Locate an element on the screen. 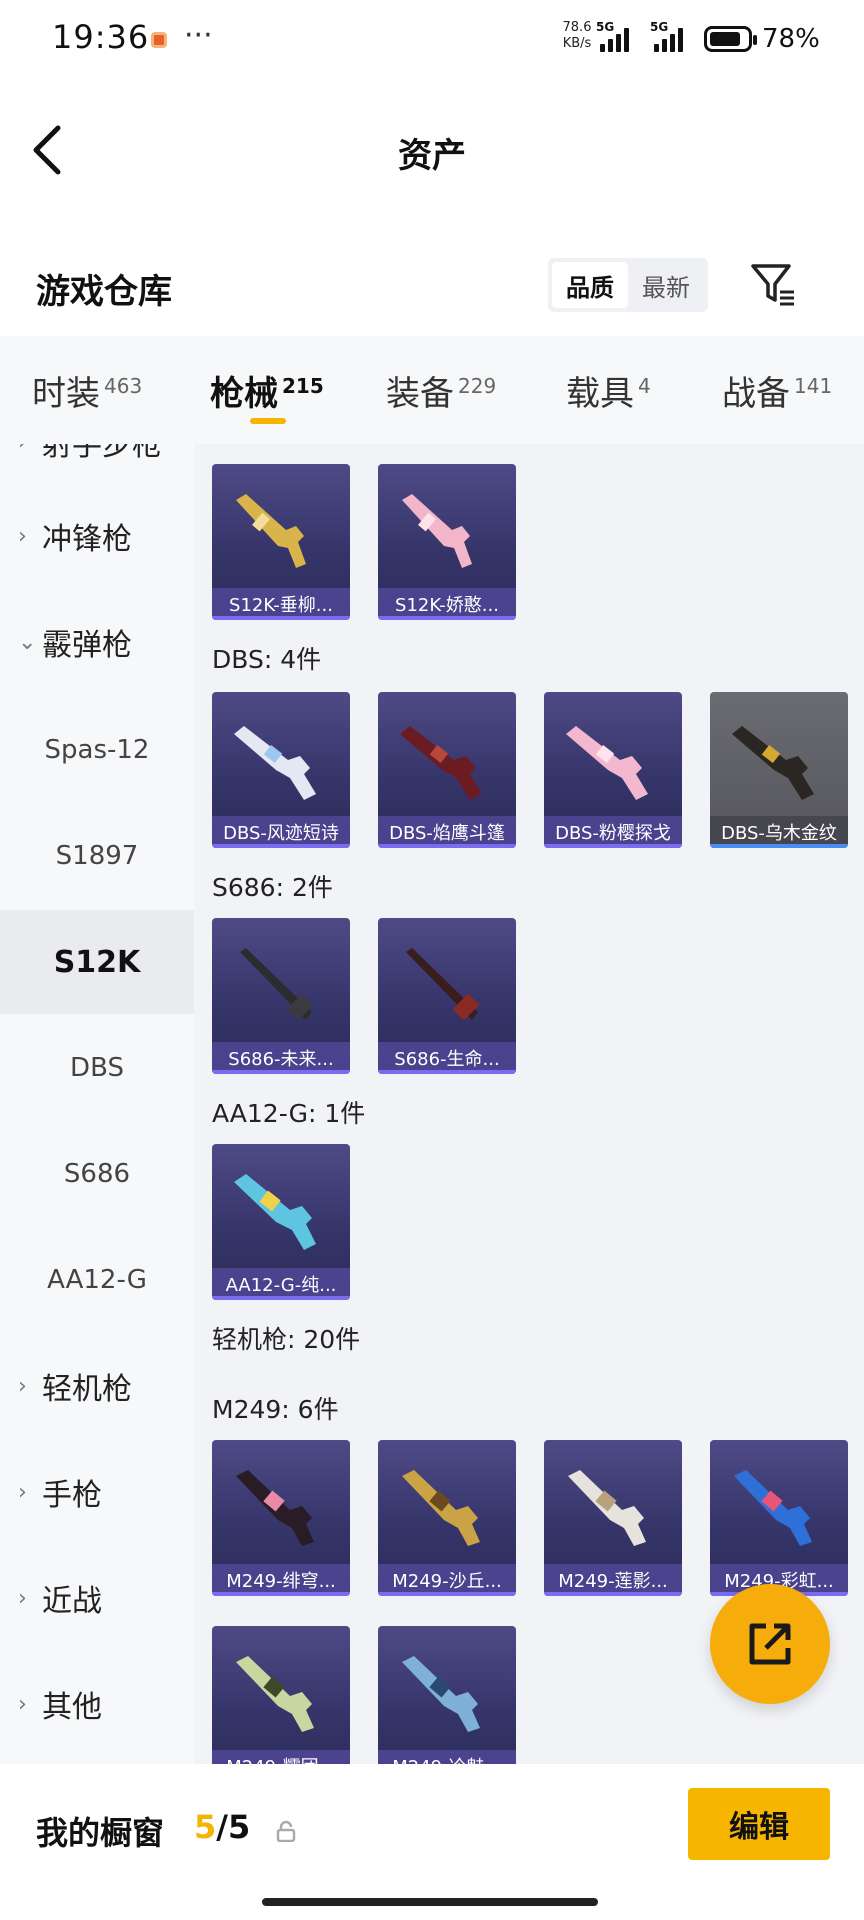 This screenshot has height=1920, width=864. skin-card-dbs-3: DBS-粉樱探戈 is located at coordinates (613, 770).